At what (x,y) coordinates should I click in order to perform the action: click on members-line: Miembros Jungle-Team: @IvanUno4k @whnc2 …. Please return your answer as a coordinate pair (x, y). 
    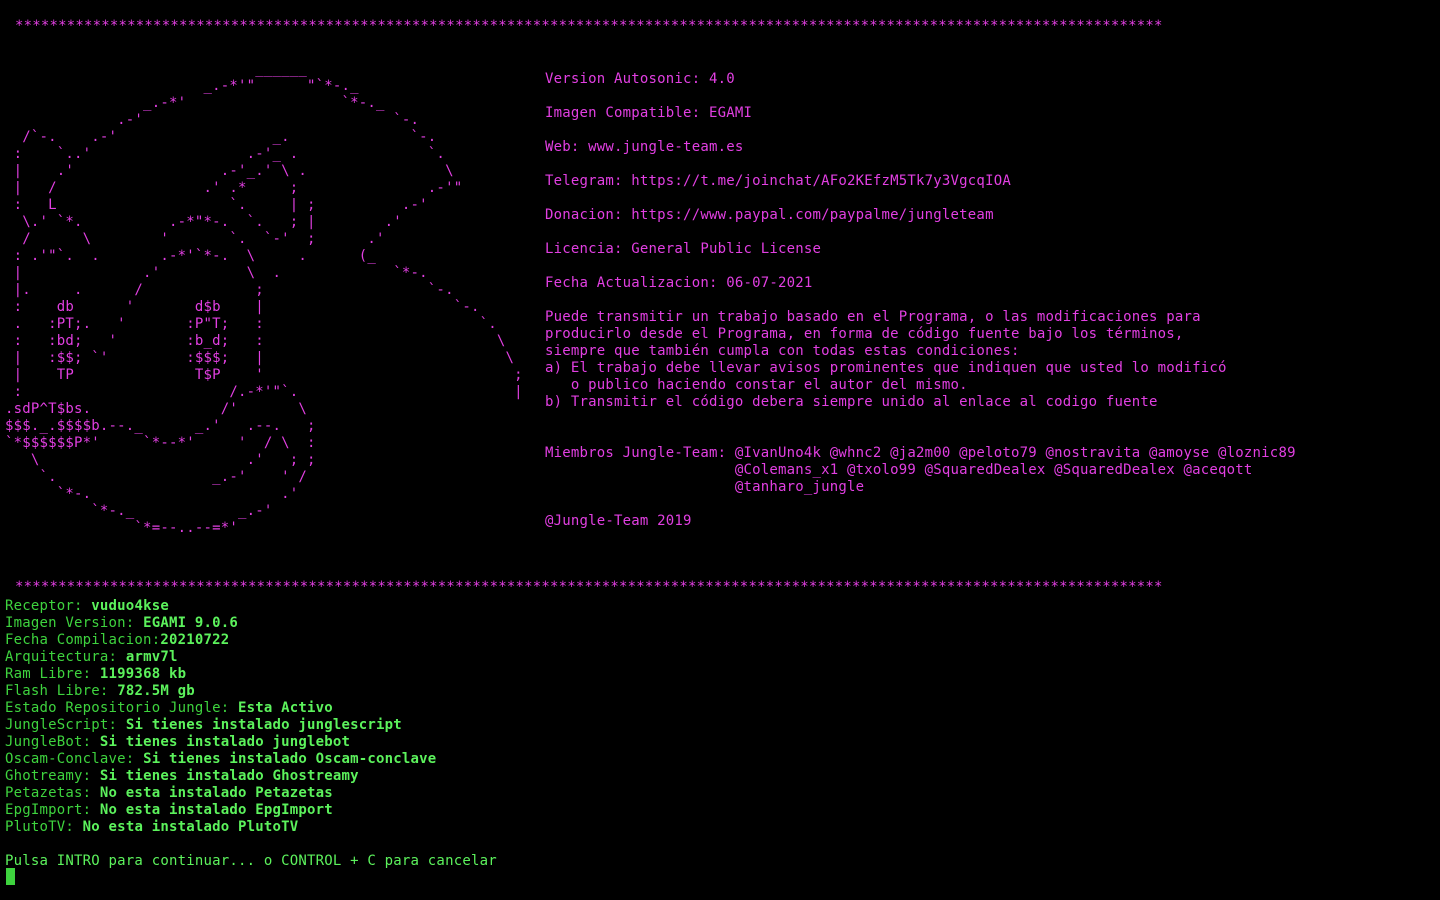
    Looking at the image, I should click on (920, 453).